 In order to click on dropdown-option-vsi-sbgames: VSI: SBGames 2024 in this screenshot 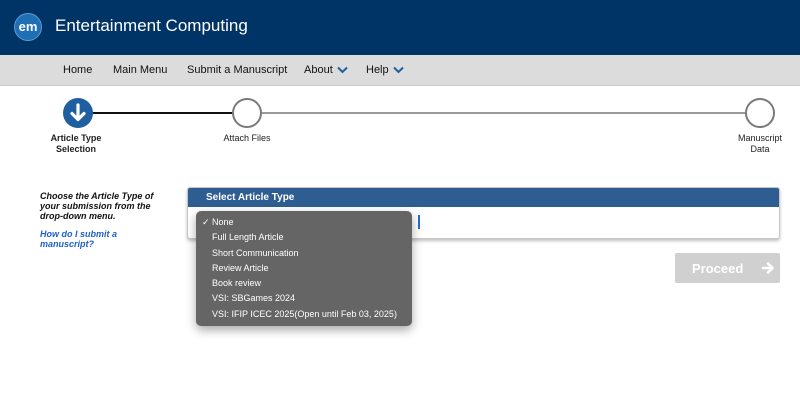, I will do `click(304, 298)`.